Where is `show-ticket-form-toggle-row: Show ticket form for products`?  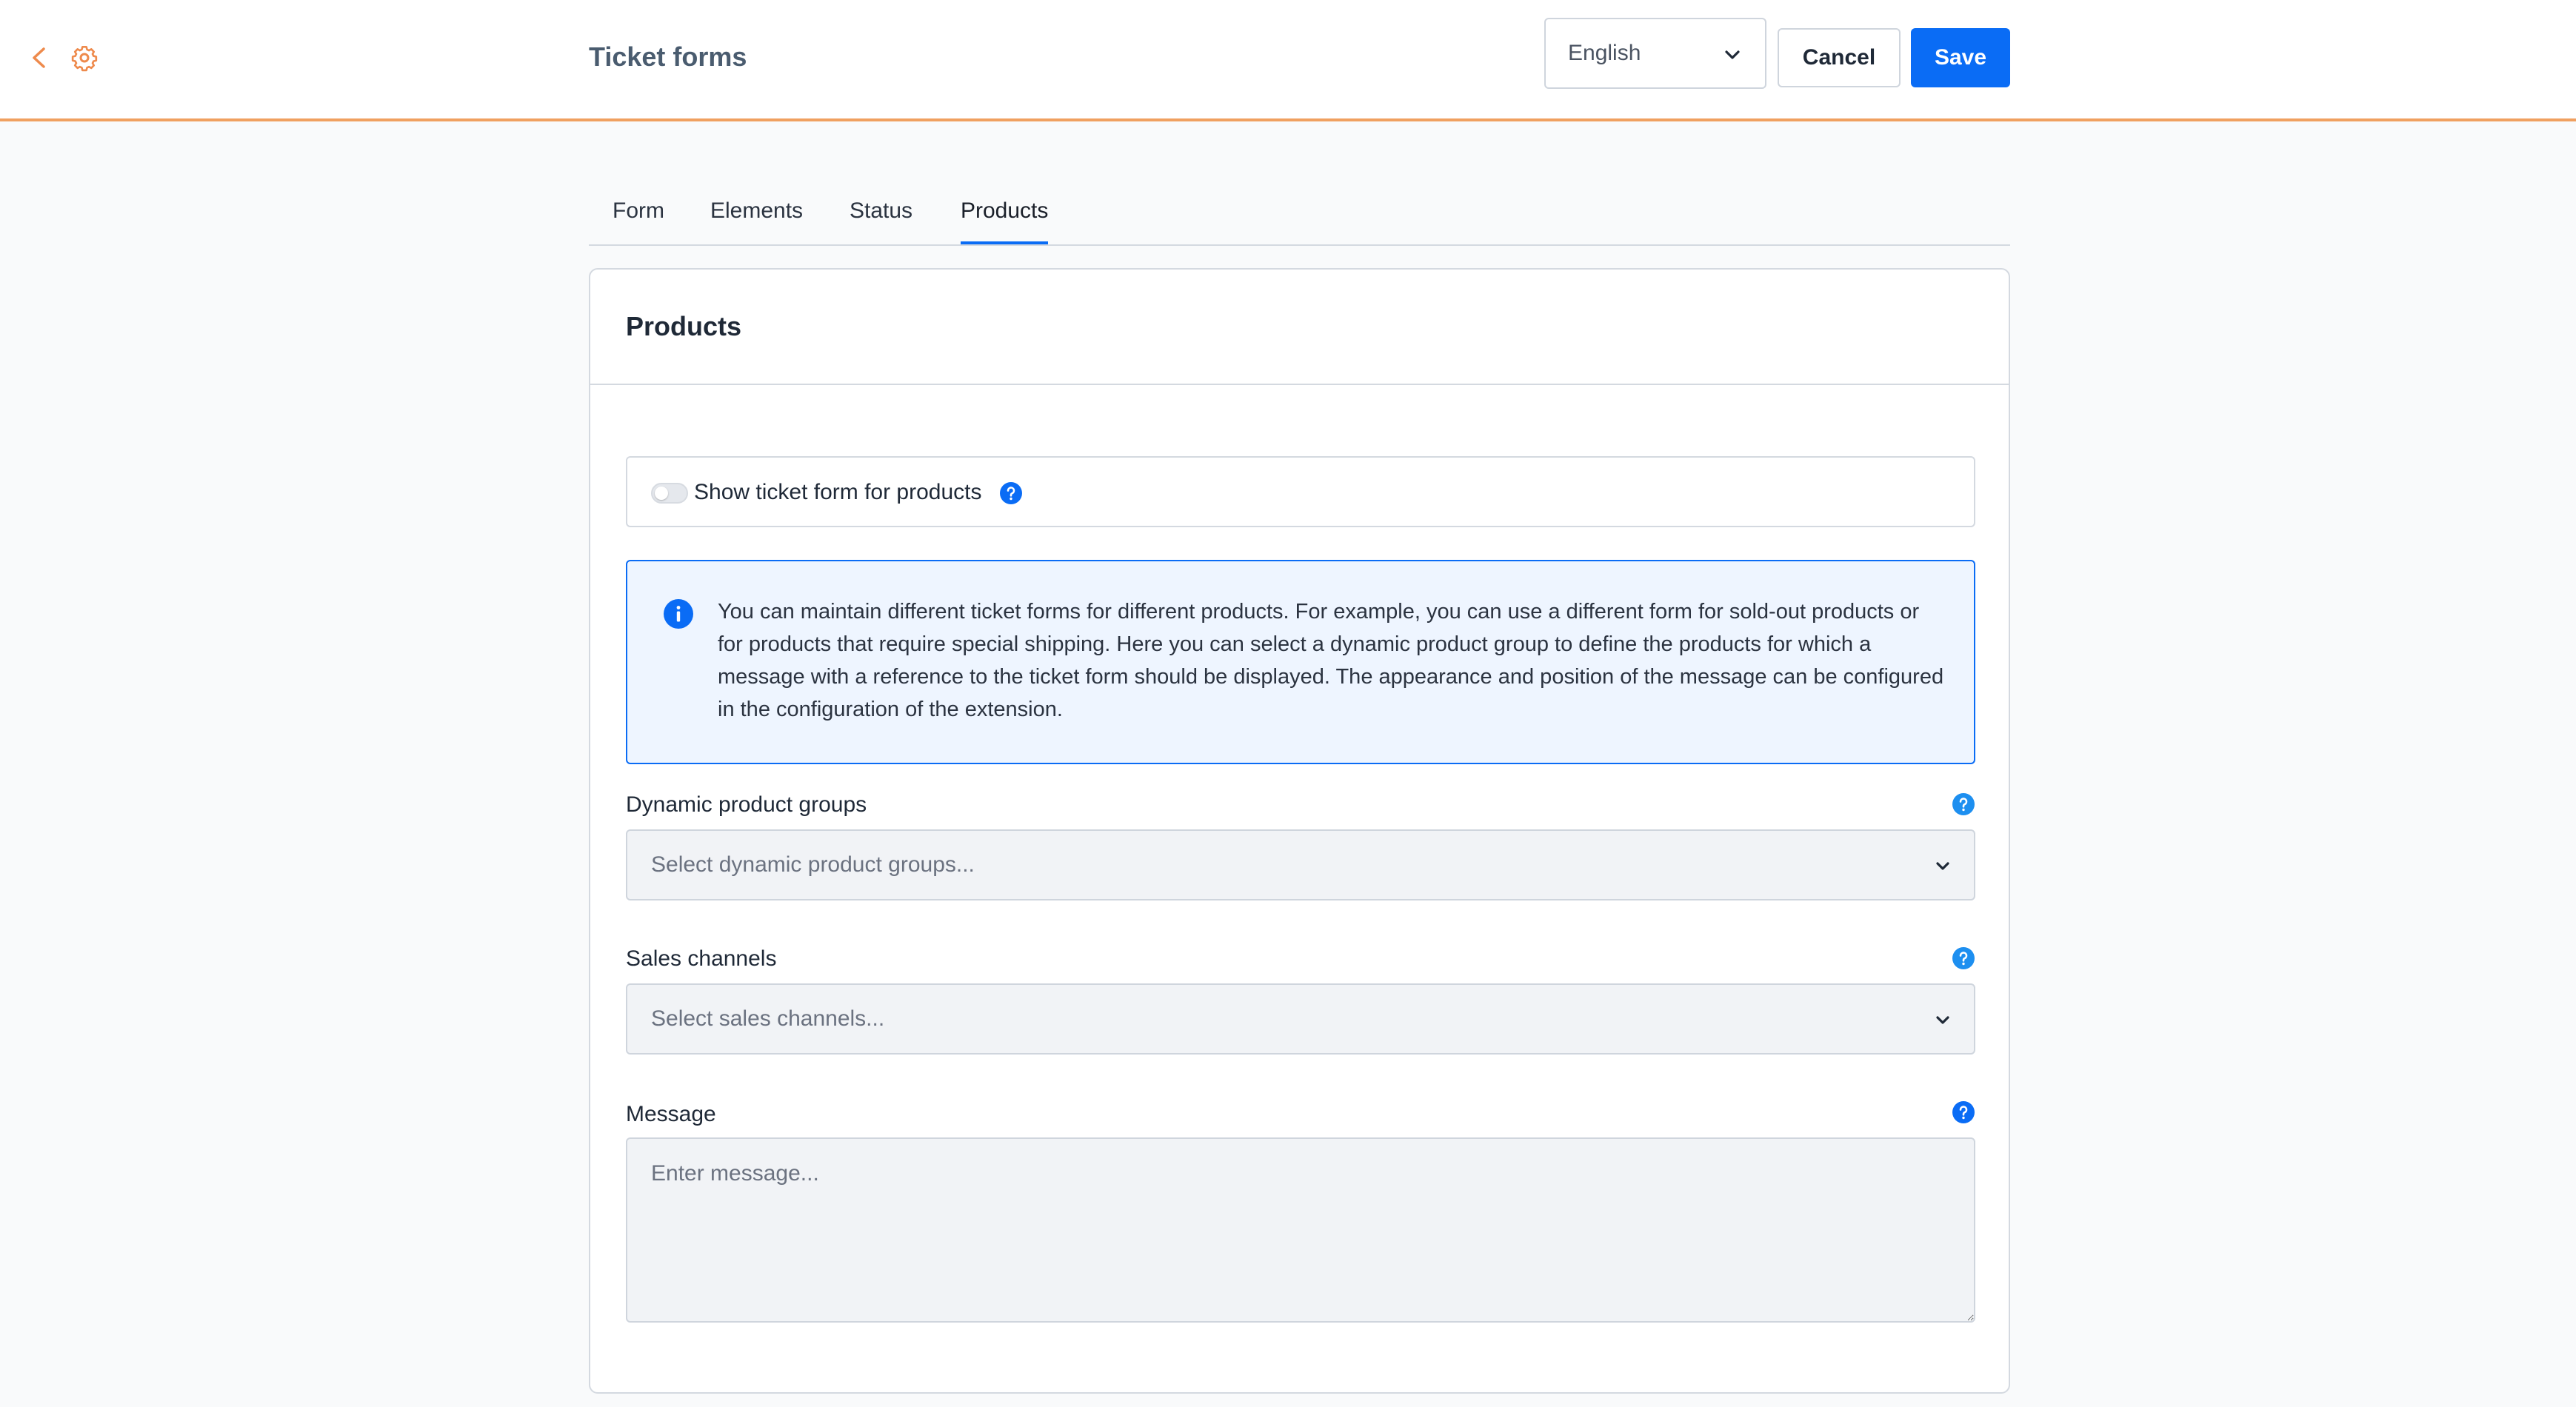
show-ticket-form-toggle-row: Show ticket form for products is located at coordinates (1300, 491).